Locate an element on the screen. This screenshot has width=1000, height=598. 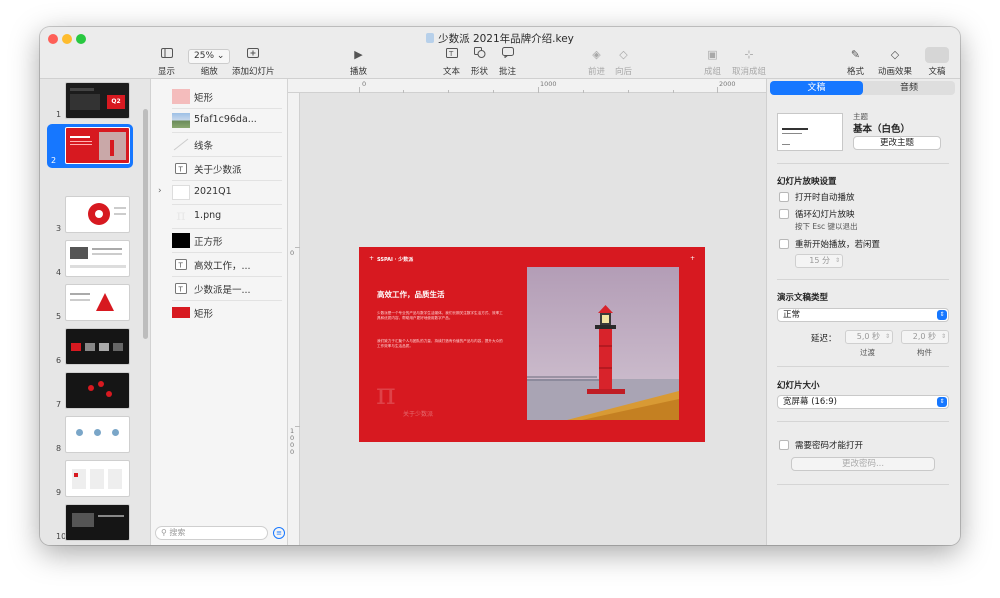
animate-diamond-icon: ◇ is located at coordinates (895, 54).